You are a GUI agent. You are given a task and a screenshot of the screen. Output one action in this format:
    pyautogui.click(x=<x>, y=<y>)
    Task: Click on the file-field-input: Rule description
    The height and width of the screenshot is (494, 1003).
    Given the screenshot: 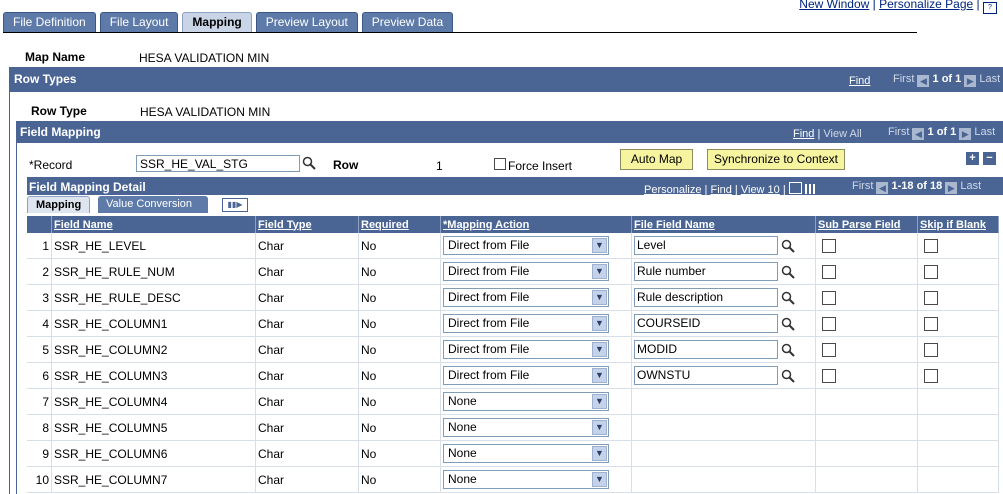 What is the action you would take?
    pyautogui.click(x=706, y=297)
    